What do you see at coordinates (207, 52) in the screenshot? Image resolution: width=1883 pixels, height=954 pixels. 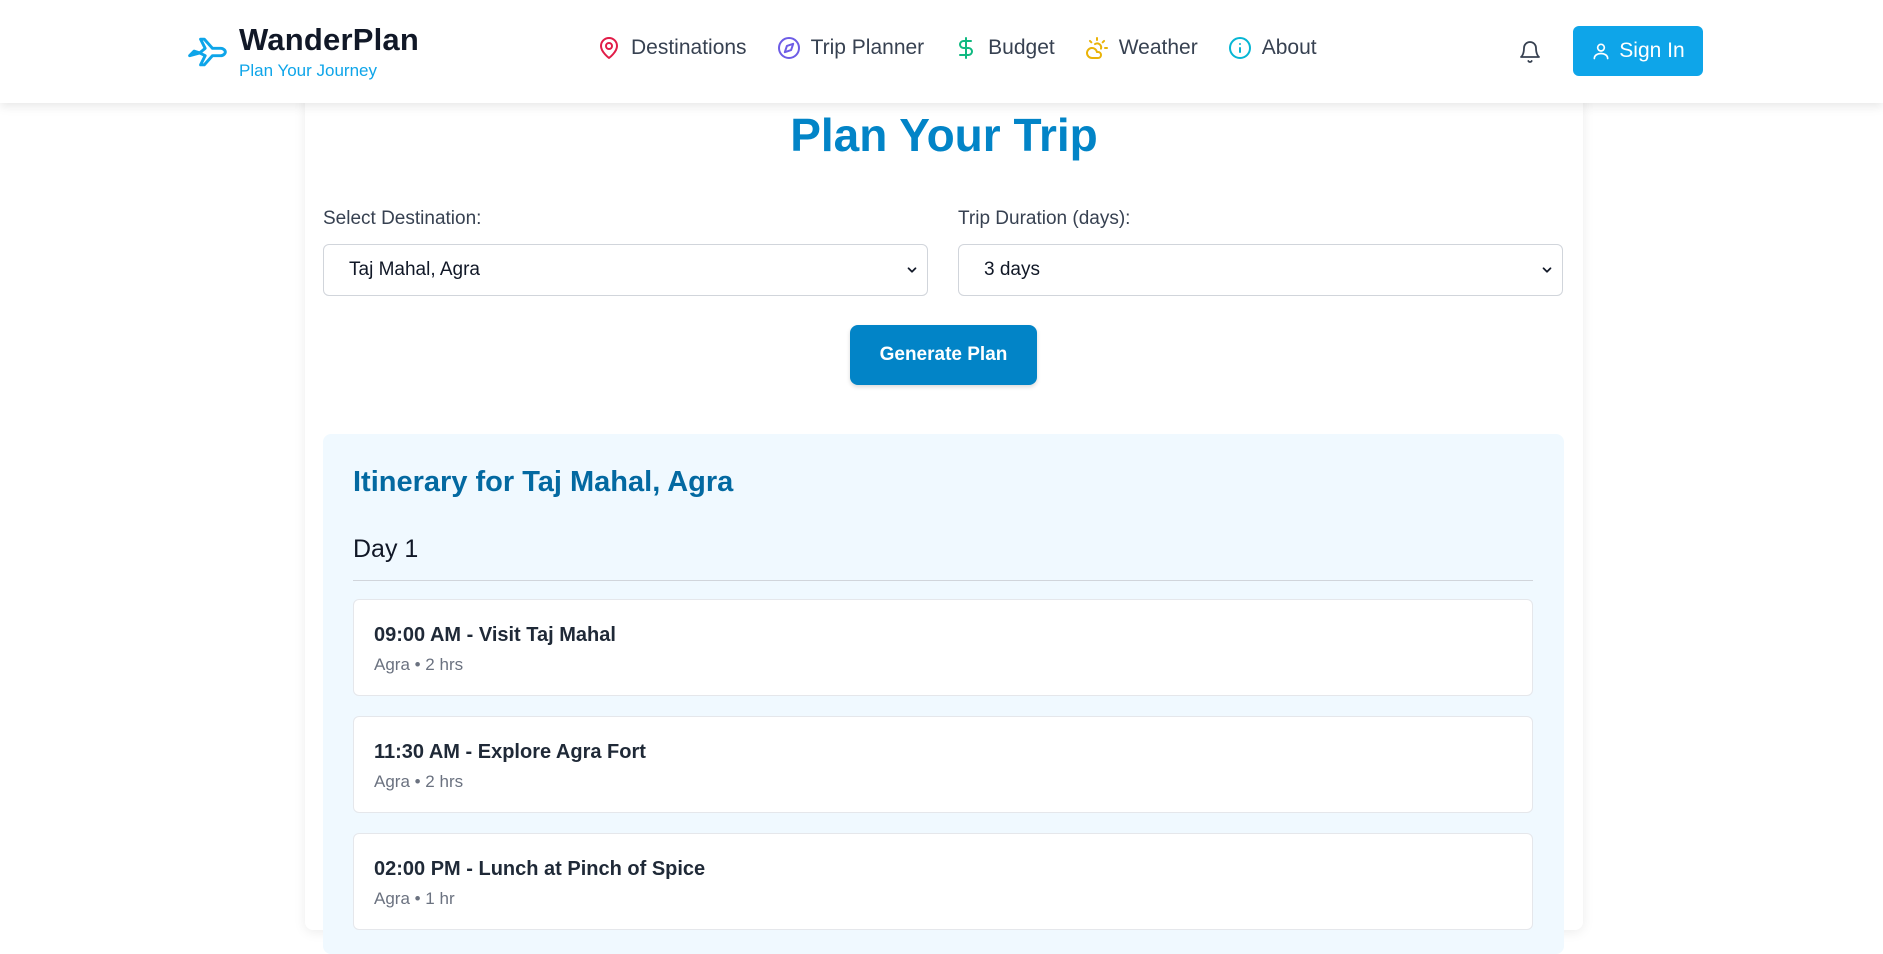 I see `airplane-icon` at bounding box center [207, 52].